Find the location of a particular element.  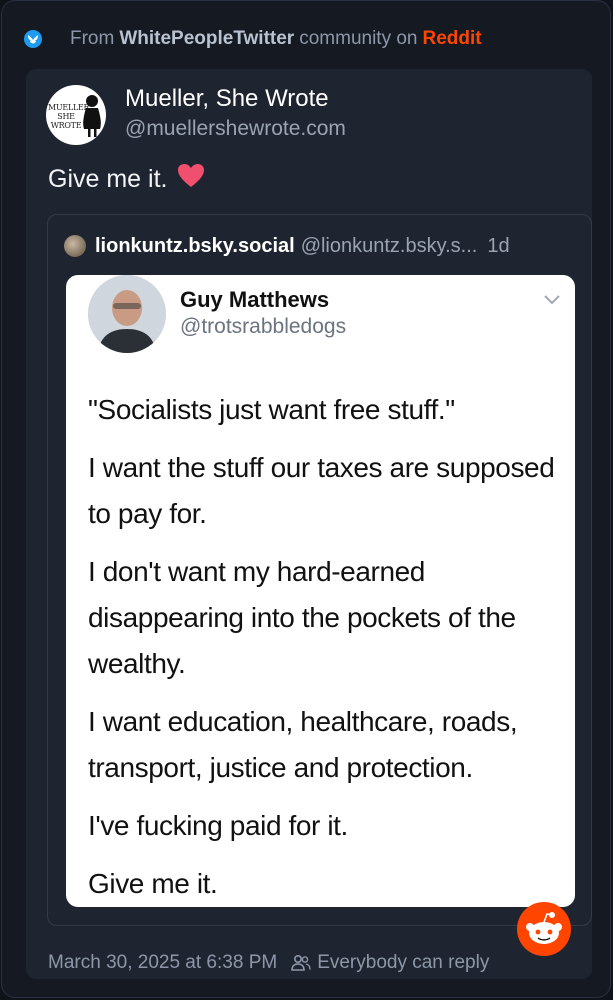

author-name: Mueller, She Wrote is located at coordinates (227, 99).